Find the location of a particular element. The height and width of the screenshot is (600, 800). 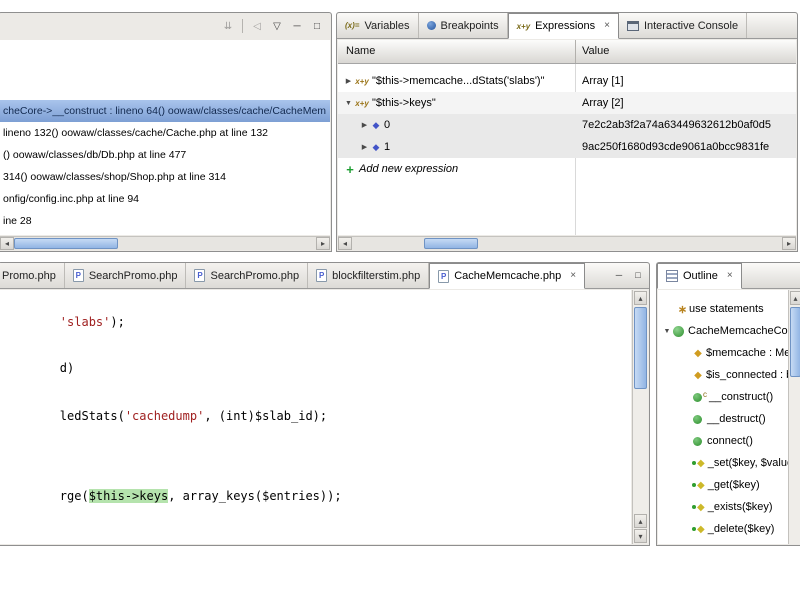

editor-tab-searchpromo-2: P SearchPromo.php is located at coordinates (247, 275).